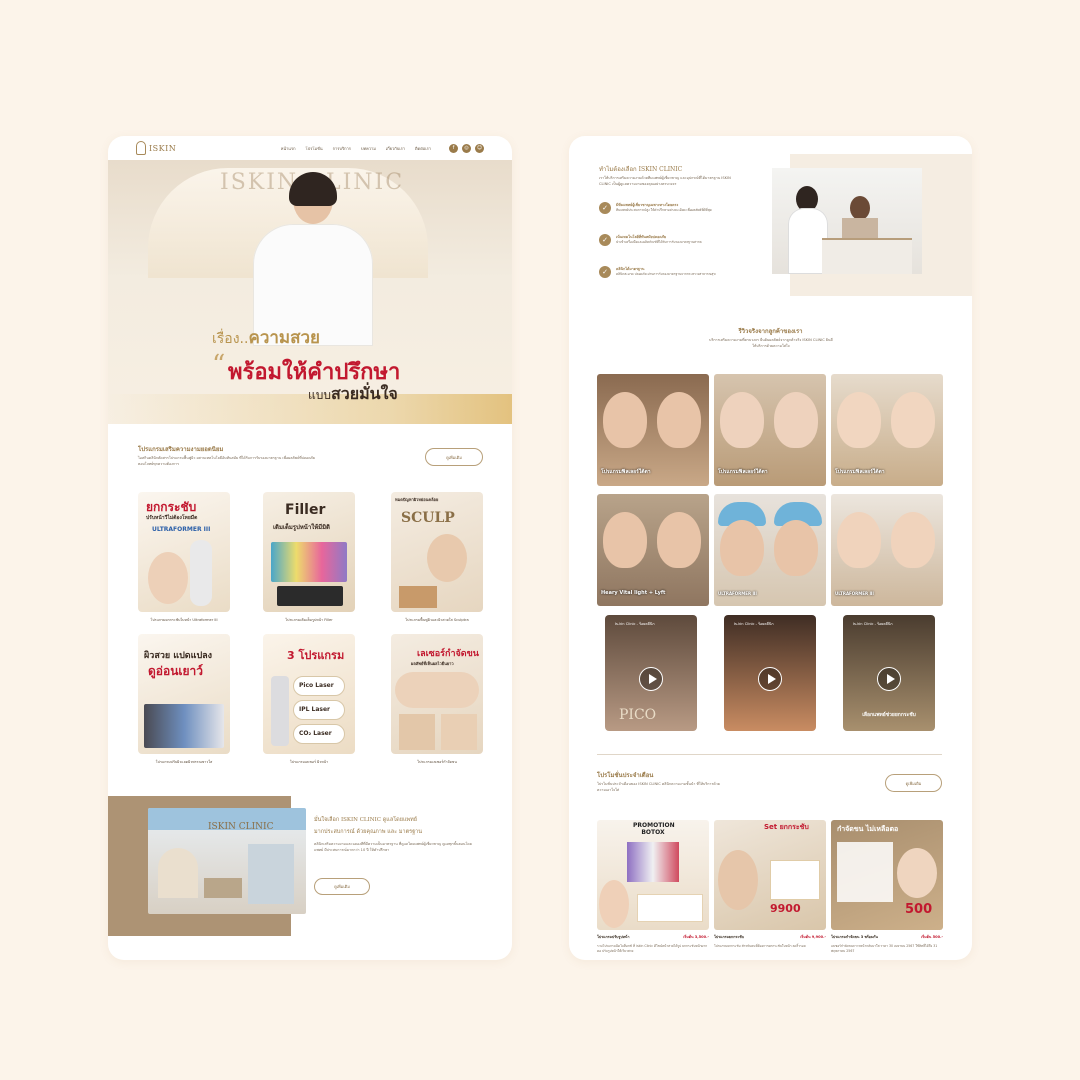 The image size is (1080, 1080). Describe the element at coordinates (454, 457) in the screenshot. I see `programs-more-button: ดูเพิ่มเติม` at that location.